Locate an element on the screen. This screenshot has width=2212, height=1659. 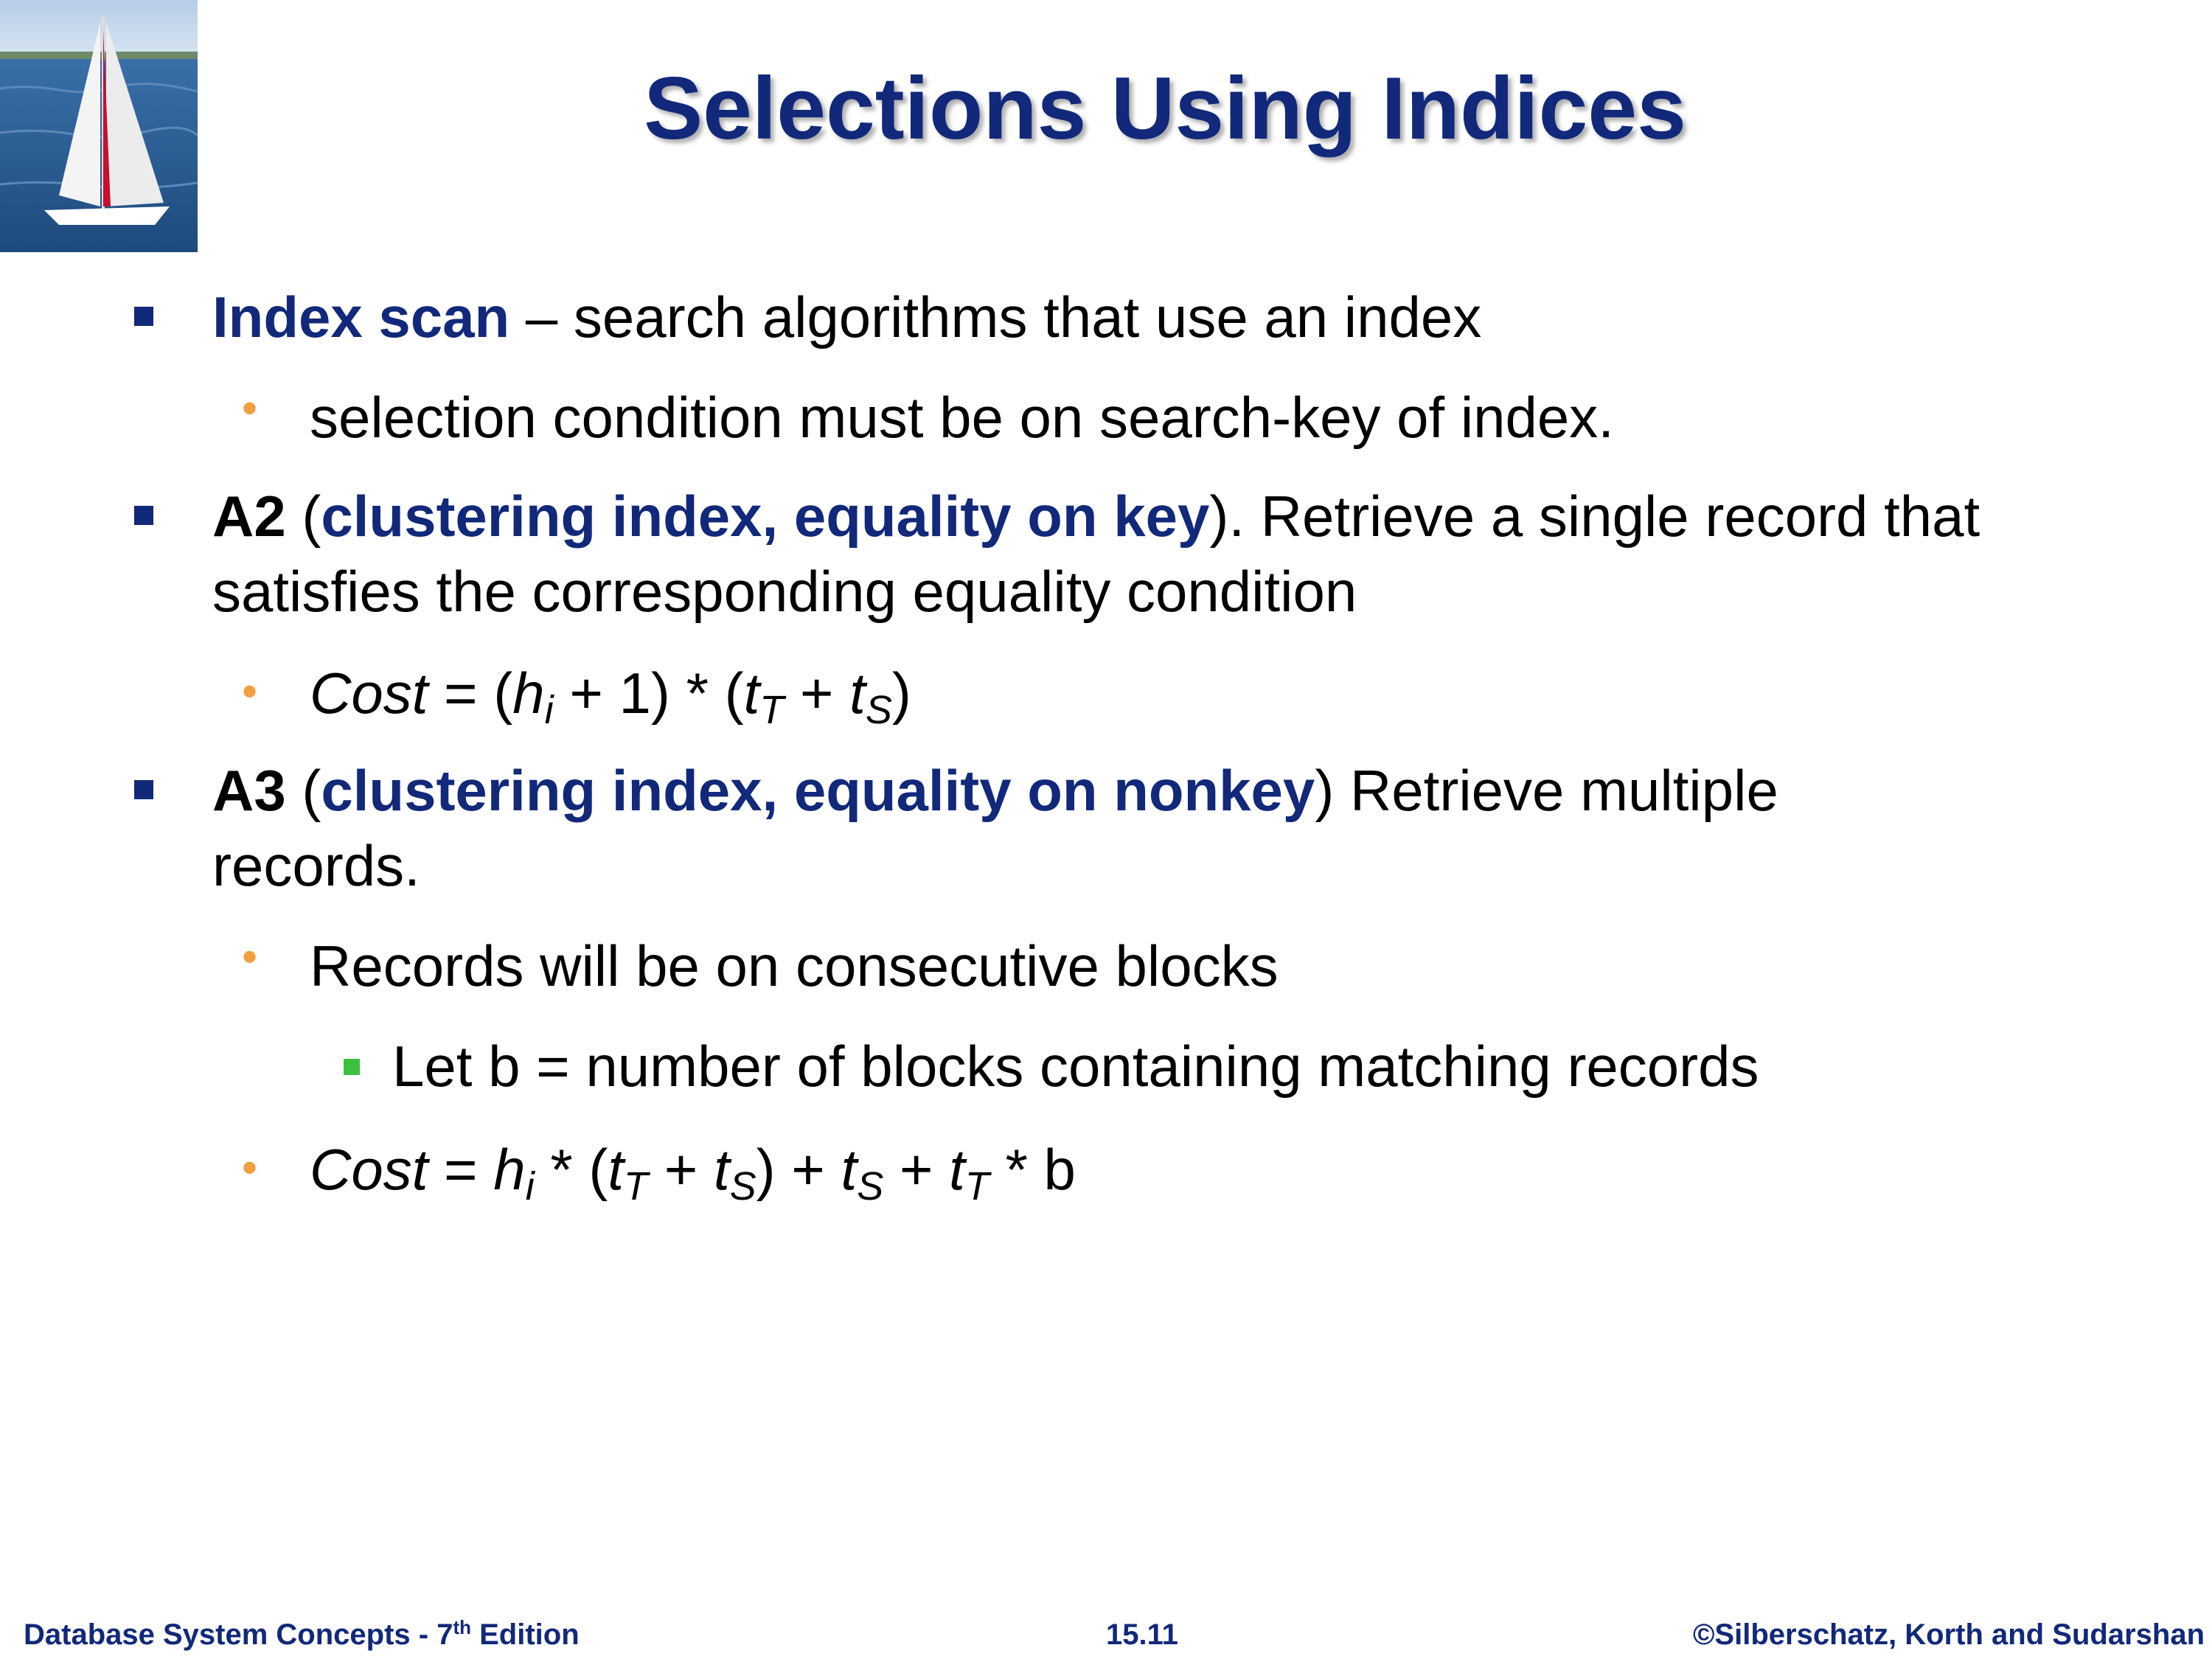
a2-cost-formula: Cost = (hi + 1) * (tT + tS) is located at coordinates (610, 693).